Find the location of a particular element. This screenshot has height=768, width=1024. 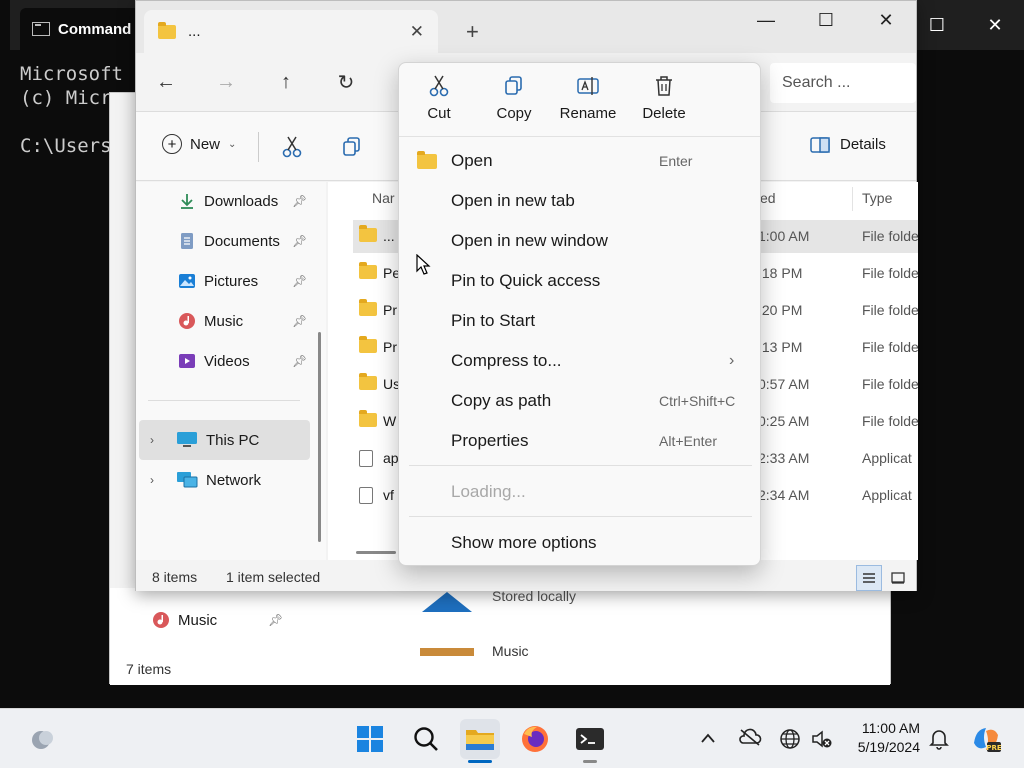

nav-item-label: Videos is located at coordinates (227, 361).